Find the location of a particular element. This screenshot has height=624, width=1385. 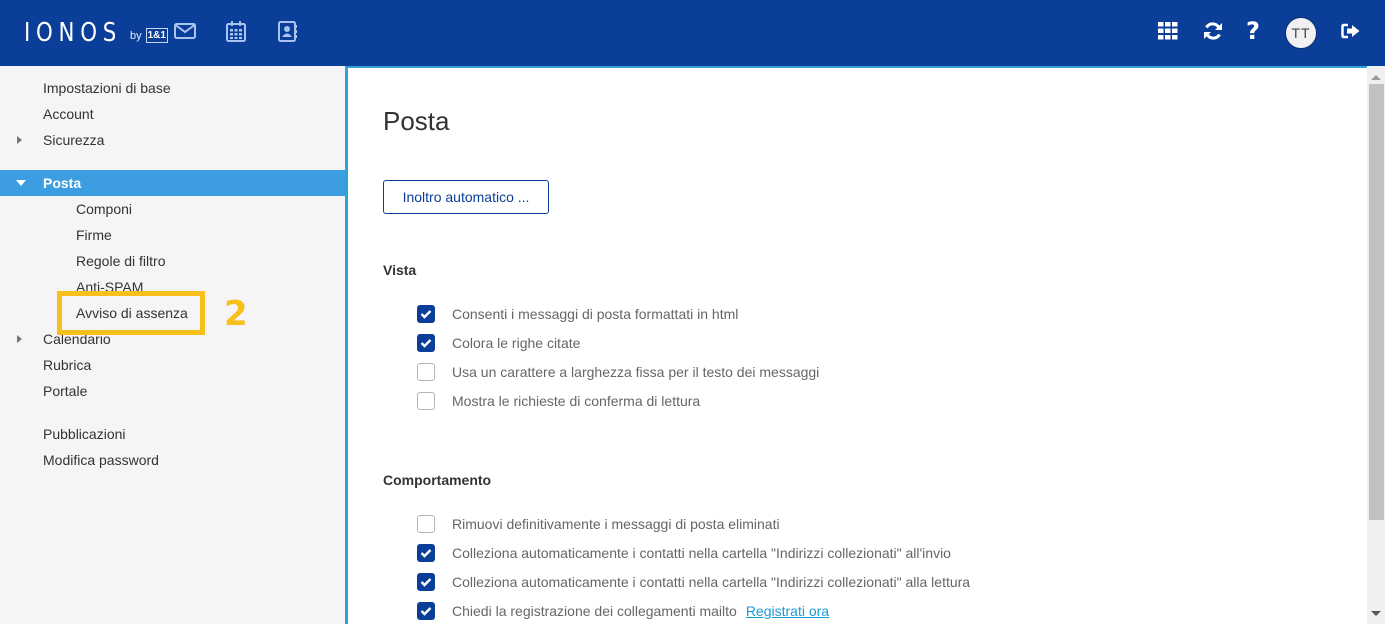

sidebar-item-label: Calendario is located at coordinates (77, 339).